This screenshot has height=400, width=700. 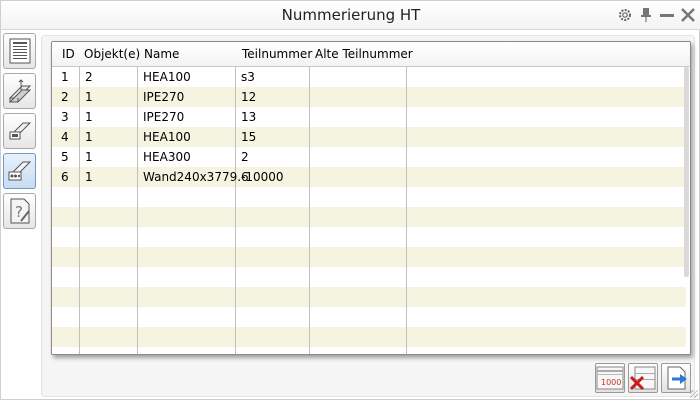 I want to click on header-name: Name, so click(x=159, y=54).